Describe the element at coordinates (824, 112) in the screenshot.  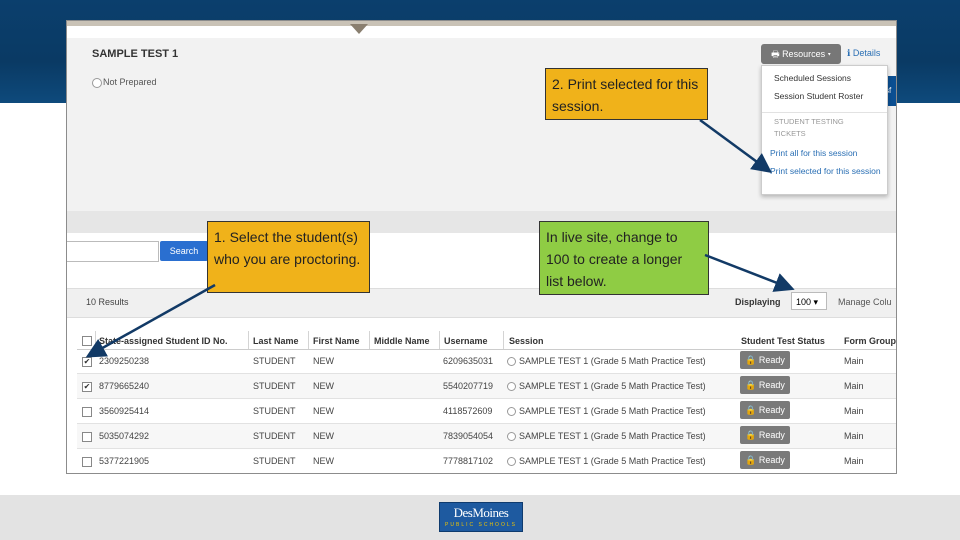
I see `dropdown-divider` at that location.